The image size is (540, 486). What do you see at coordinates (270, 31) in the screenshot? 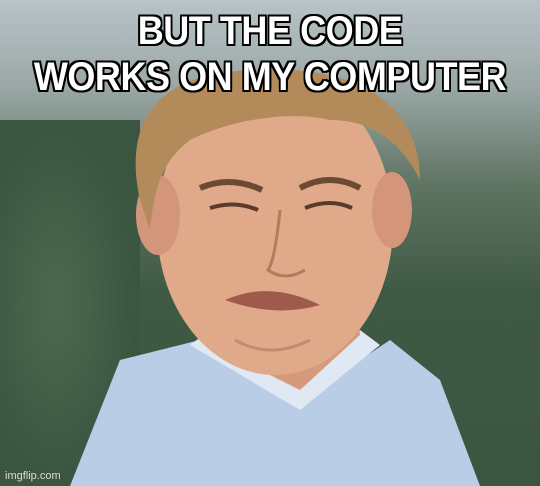
I see `caption-line-1: BUT THE CODE` at bounding box center [270, 31].